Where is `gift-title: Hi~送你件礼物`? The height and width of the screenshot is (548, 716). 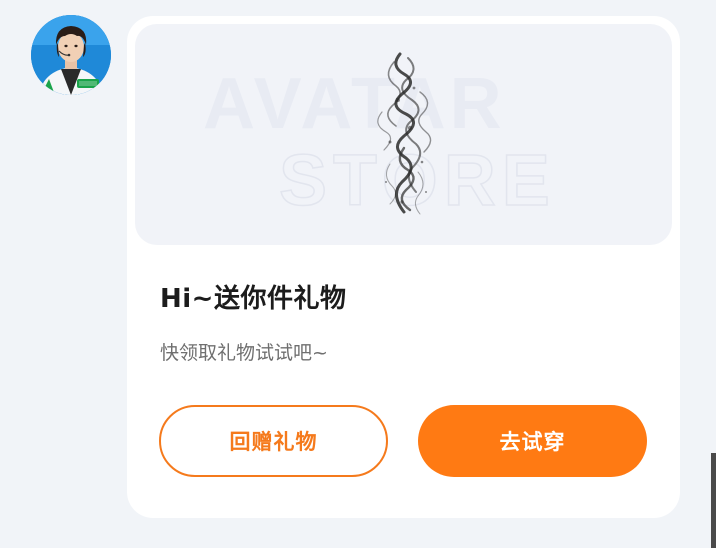 gift-title: Hi~送你件礼物 is located at coordinates (253, 299).